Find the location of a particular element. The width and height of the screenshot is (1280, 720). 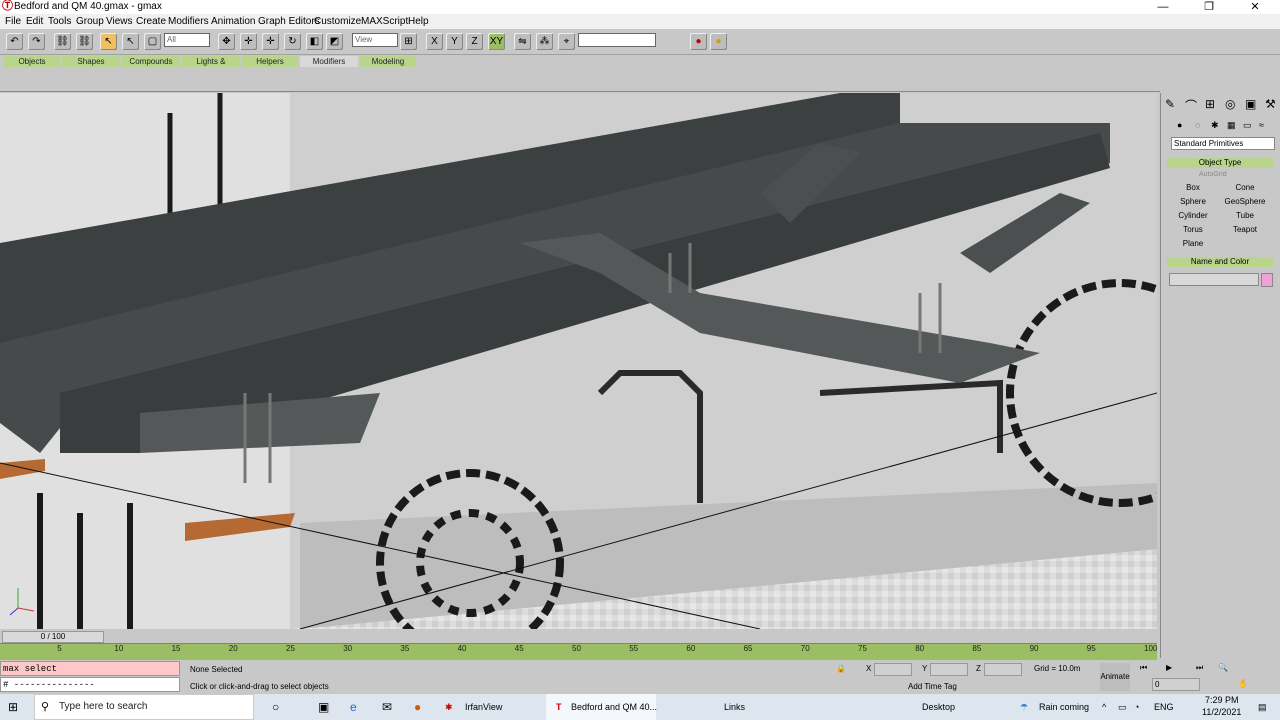

battery-icon: ▭ is located at coordinates (1122, 707).